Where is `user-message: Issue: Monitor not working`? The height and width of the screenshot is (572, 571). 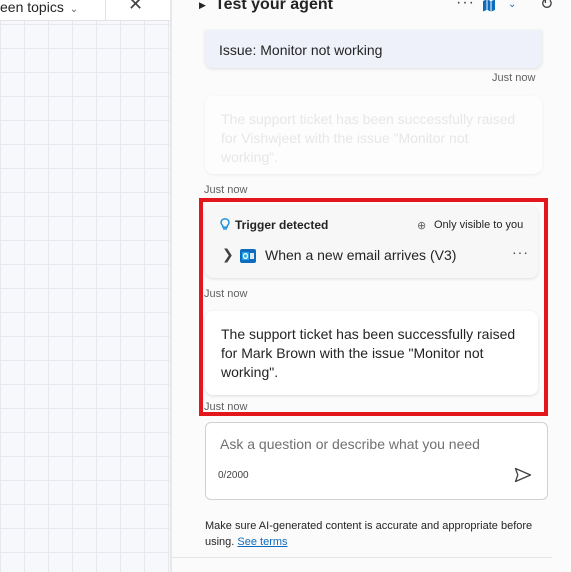 user-message: Issue: Monitor not working is located at coordinates (373, 49).